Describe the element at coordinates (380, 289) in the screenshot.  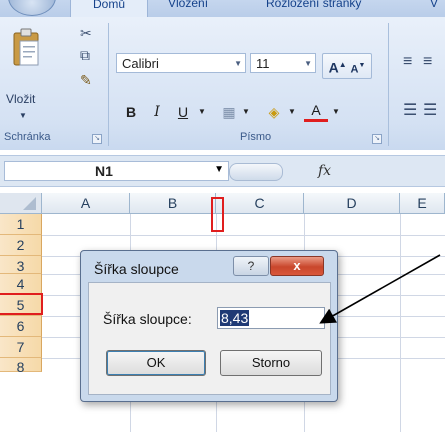
I see `annotation-arrow` at that location.